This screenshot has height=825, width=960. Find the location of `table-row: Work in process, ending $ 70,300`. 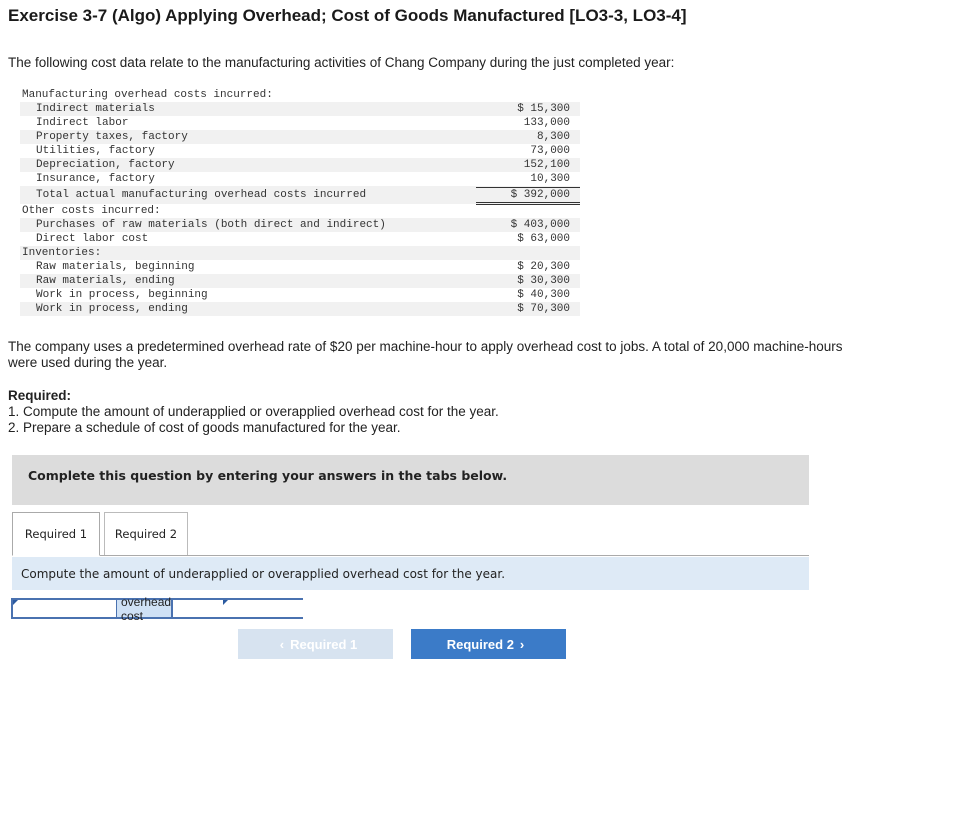

table-row: Work in process, ending $ 70,300 is located at coordinates (300, 309).